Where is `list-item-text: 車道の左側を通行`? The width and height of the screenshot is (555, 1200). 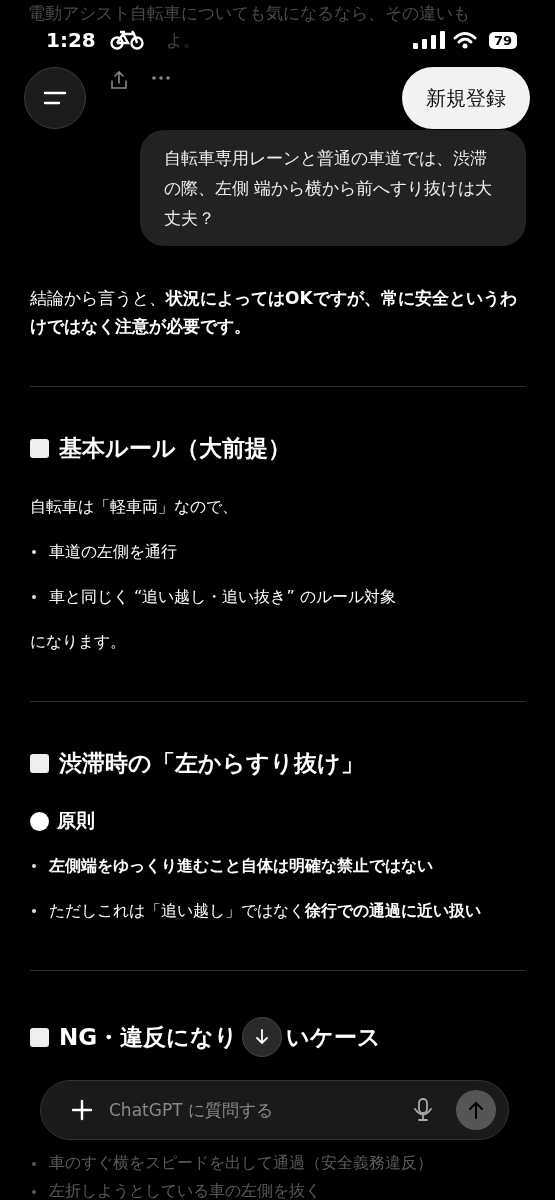 list-item-text: 車道の左側を通行 is located at coordinates (113, 552).